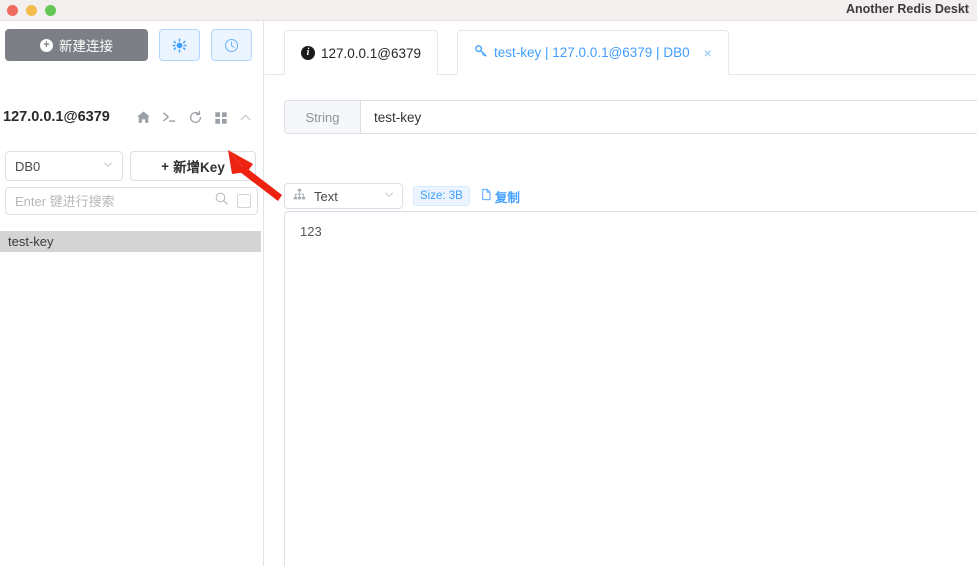 This screenshot has height=566, width=977. What do you see at coordinates (441, 196) in the screenshot?
I see `status-badge: Size: 3B` at bounding box center [441, 196].